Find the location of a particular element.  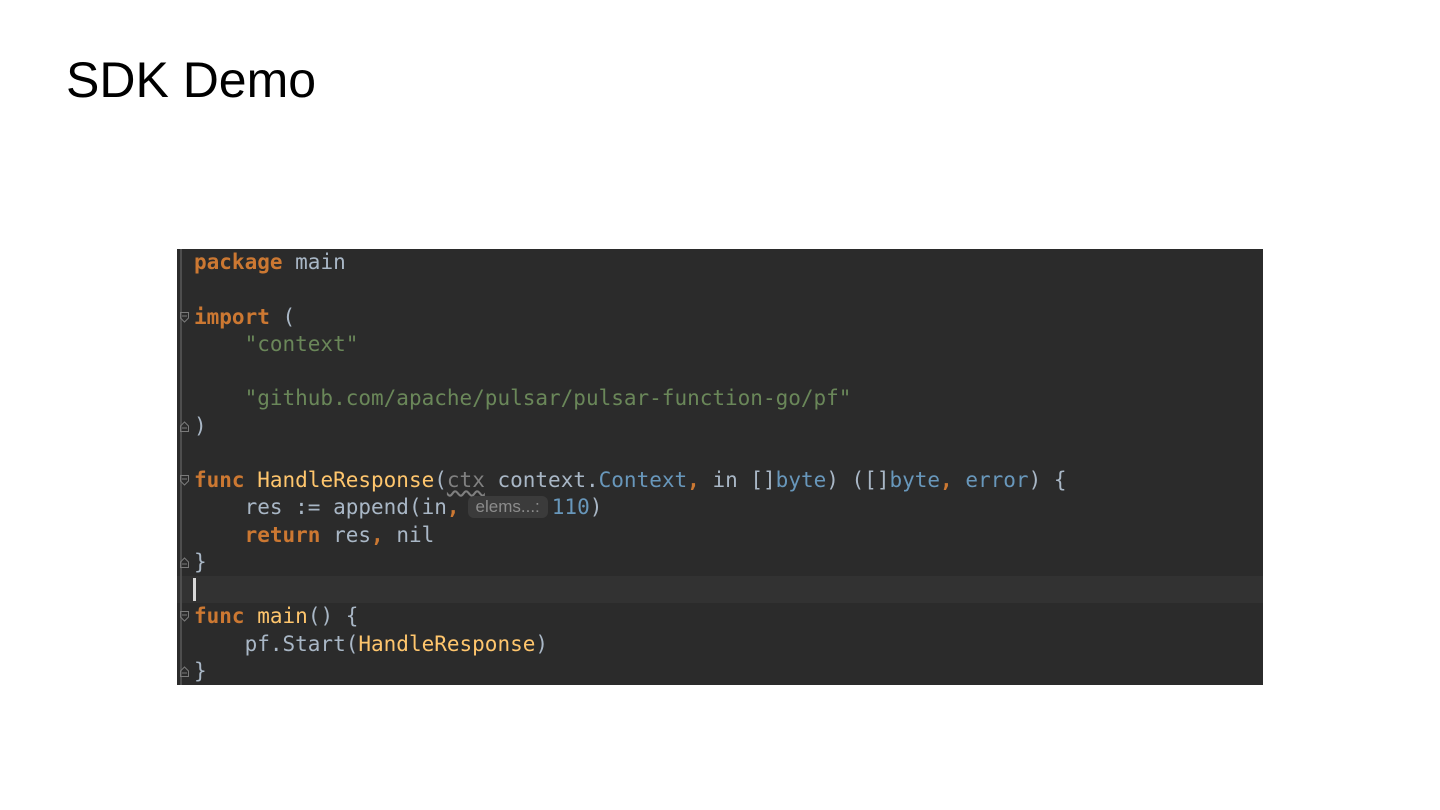

keyword-import: import is located at coordinates (232, 316).